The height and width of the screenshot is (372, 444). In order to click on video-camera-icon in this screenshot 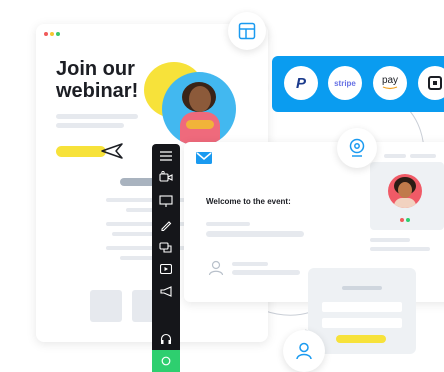, I will do `click(166, 176)`.